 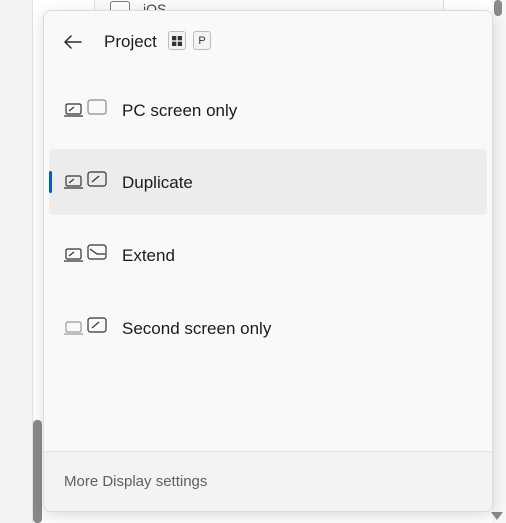 What do you see at coordinates (268, 255) in the screenshot?
I see `option-extend: Extend` at bounding box center [268, 255].